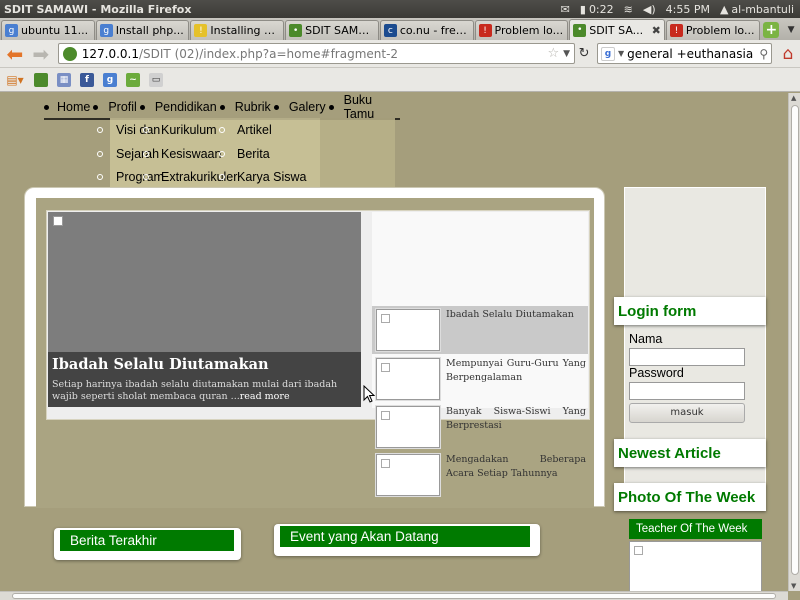 Image resolution: width=800 pixels, height=600 pixels. I want to click on user-menu: ▲ al-mbantuli, so click(757, 9).